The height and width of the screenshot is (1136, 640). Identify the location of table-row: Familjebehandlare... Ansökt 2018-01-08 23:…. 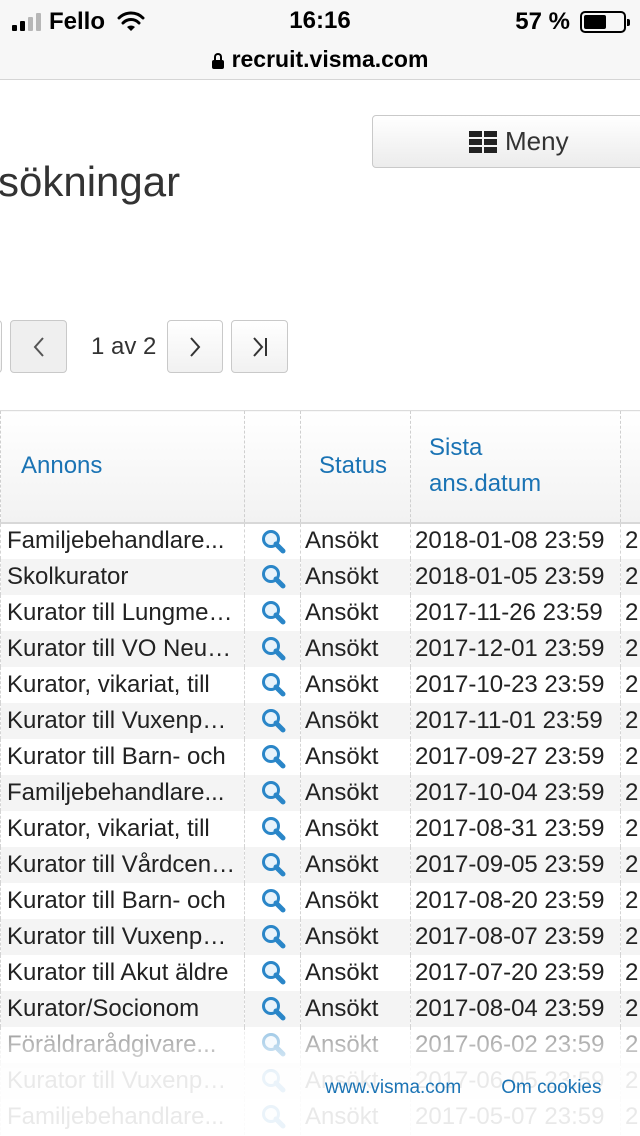
(320, 540).